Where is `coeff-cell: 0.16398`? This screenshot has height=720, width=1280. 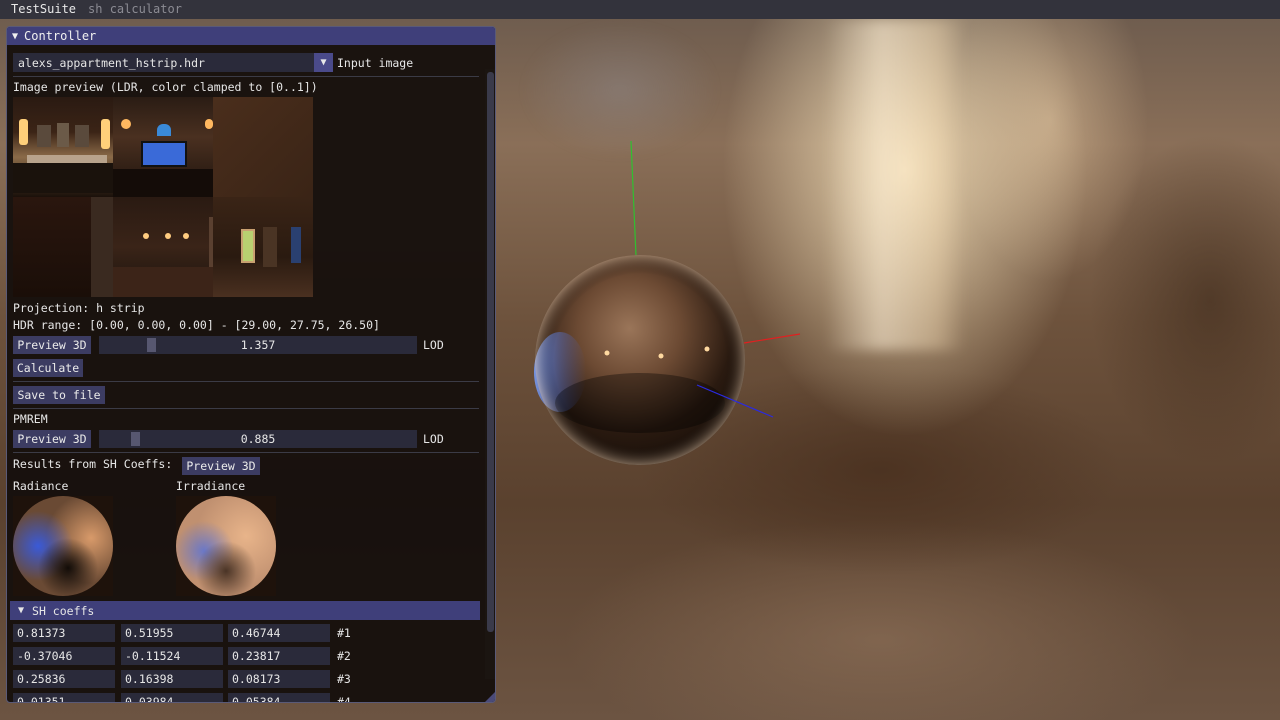 coeff-cell: 0.16398 is located at coordinates (172, 679).